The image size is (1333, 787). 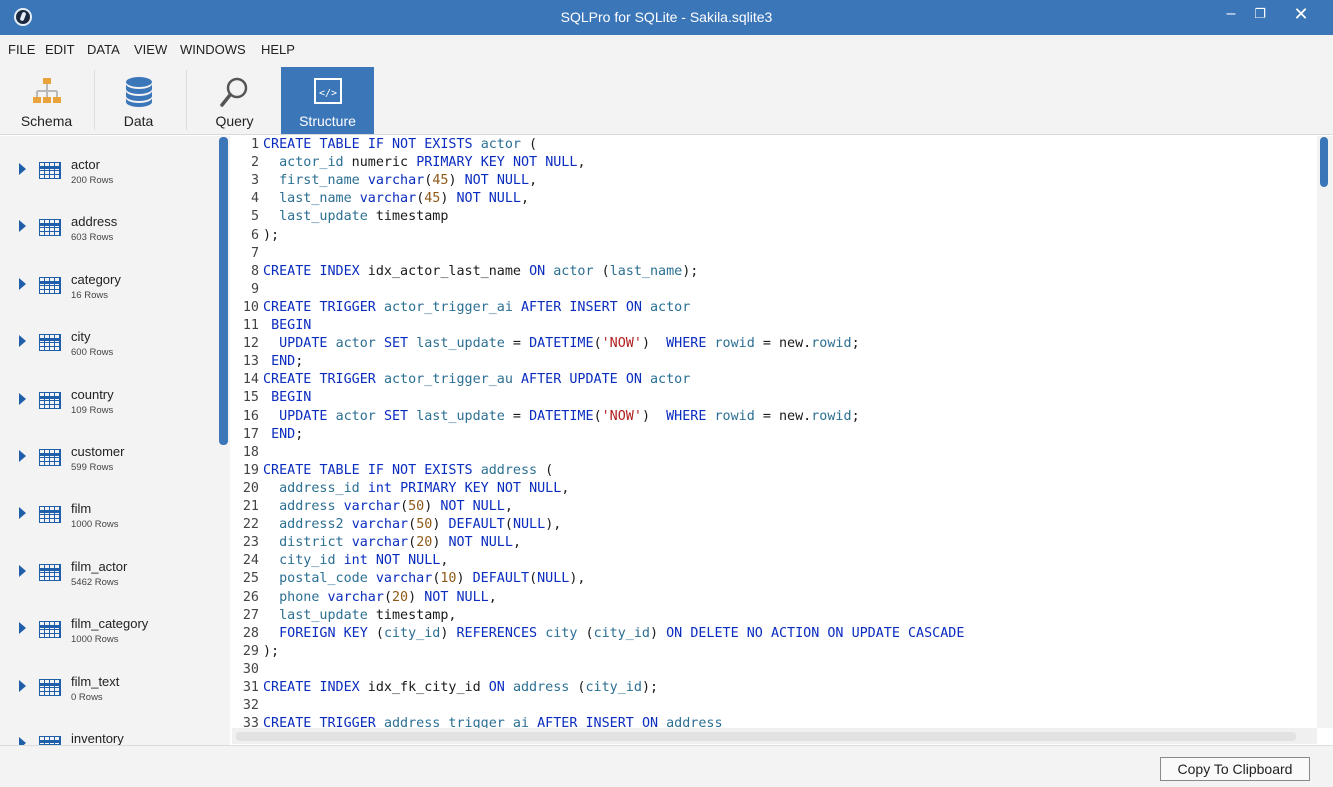 What do you see at coordinates (250, 543) in the screenshot?
I see `line-number: 23` at bounding box center [250, 543].